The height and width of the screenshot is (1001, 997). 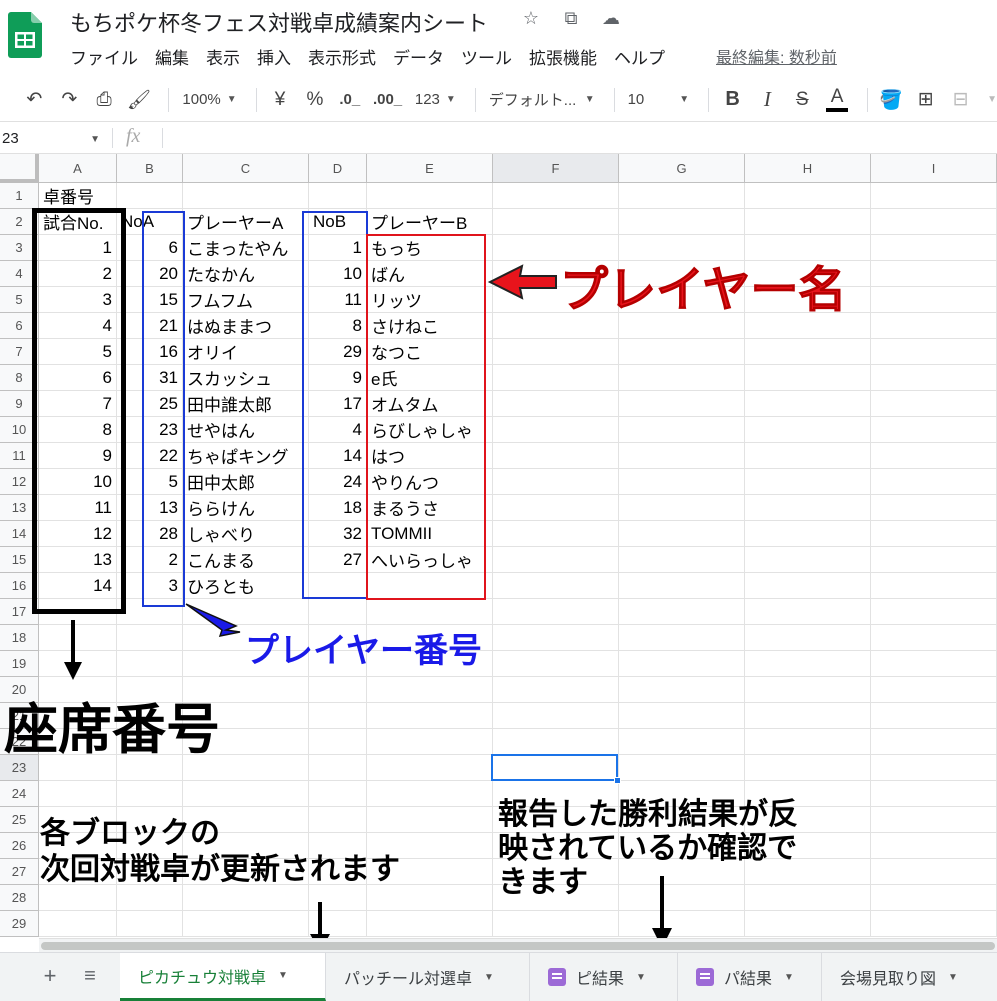 What do you see at coordinates (934, 482) in the screenshot?
I see `cell-i12` at bounding box center [934, 482].